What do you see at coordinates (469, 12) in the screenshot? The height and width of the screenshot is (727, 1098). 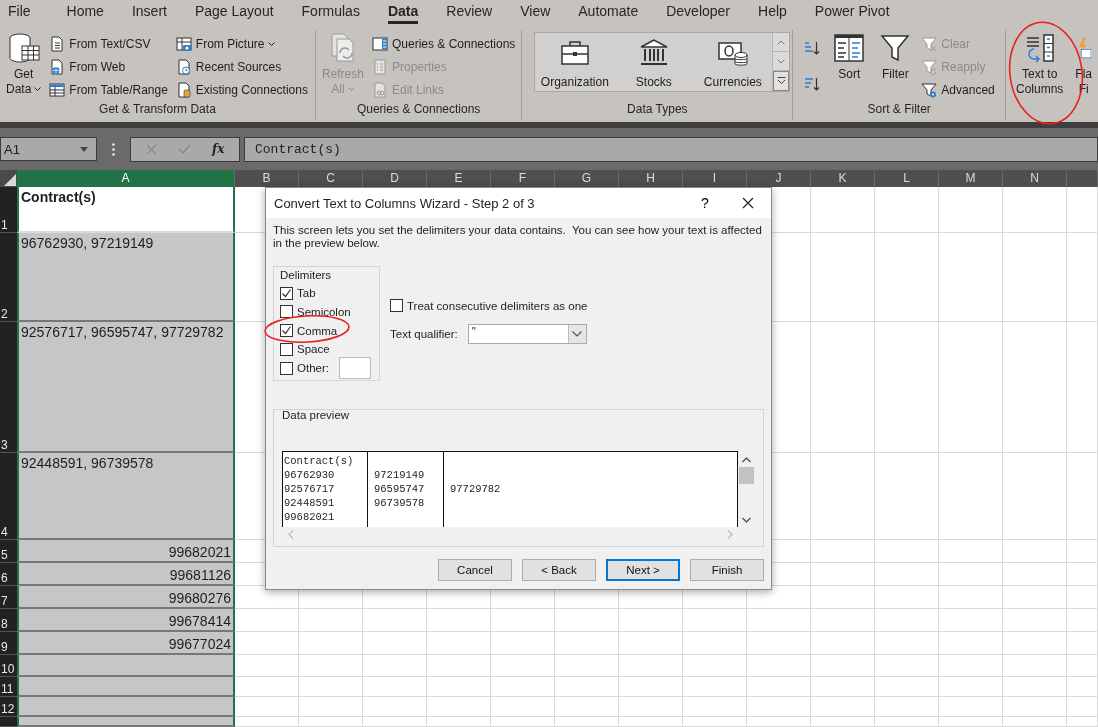 I see `ribbon-tab: Review` at bounding box center [469, 12].